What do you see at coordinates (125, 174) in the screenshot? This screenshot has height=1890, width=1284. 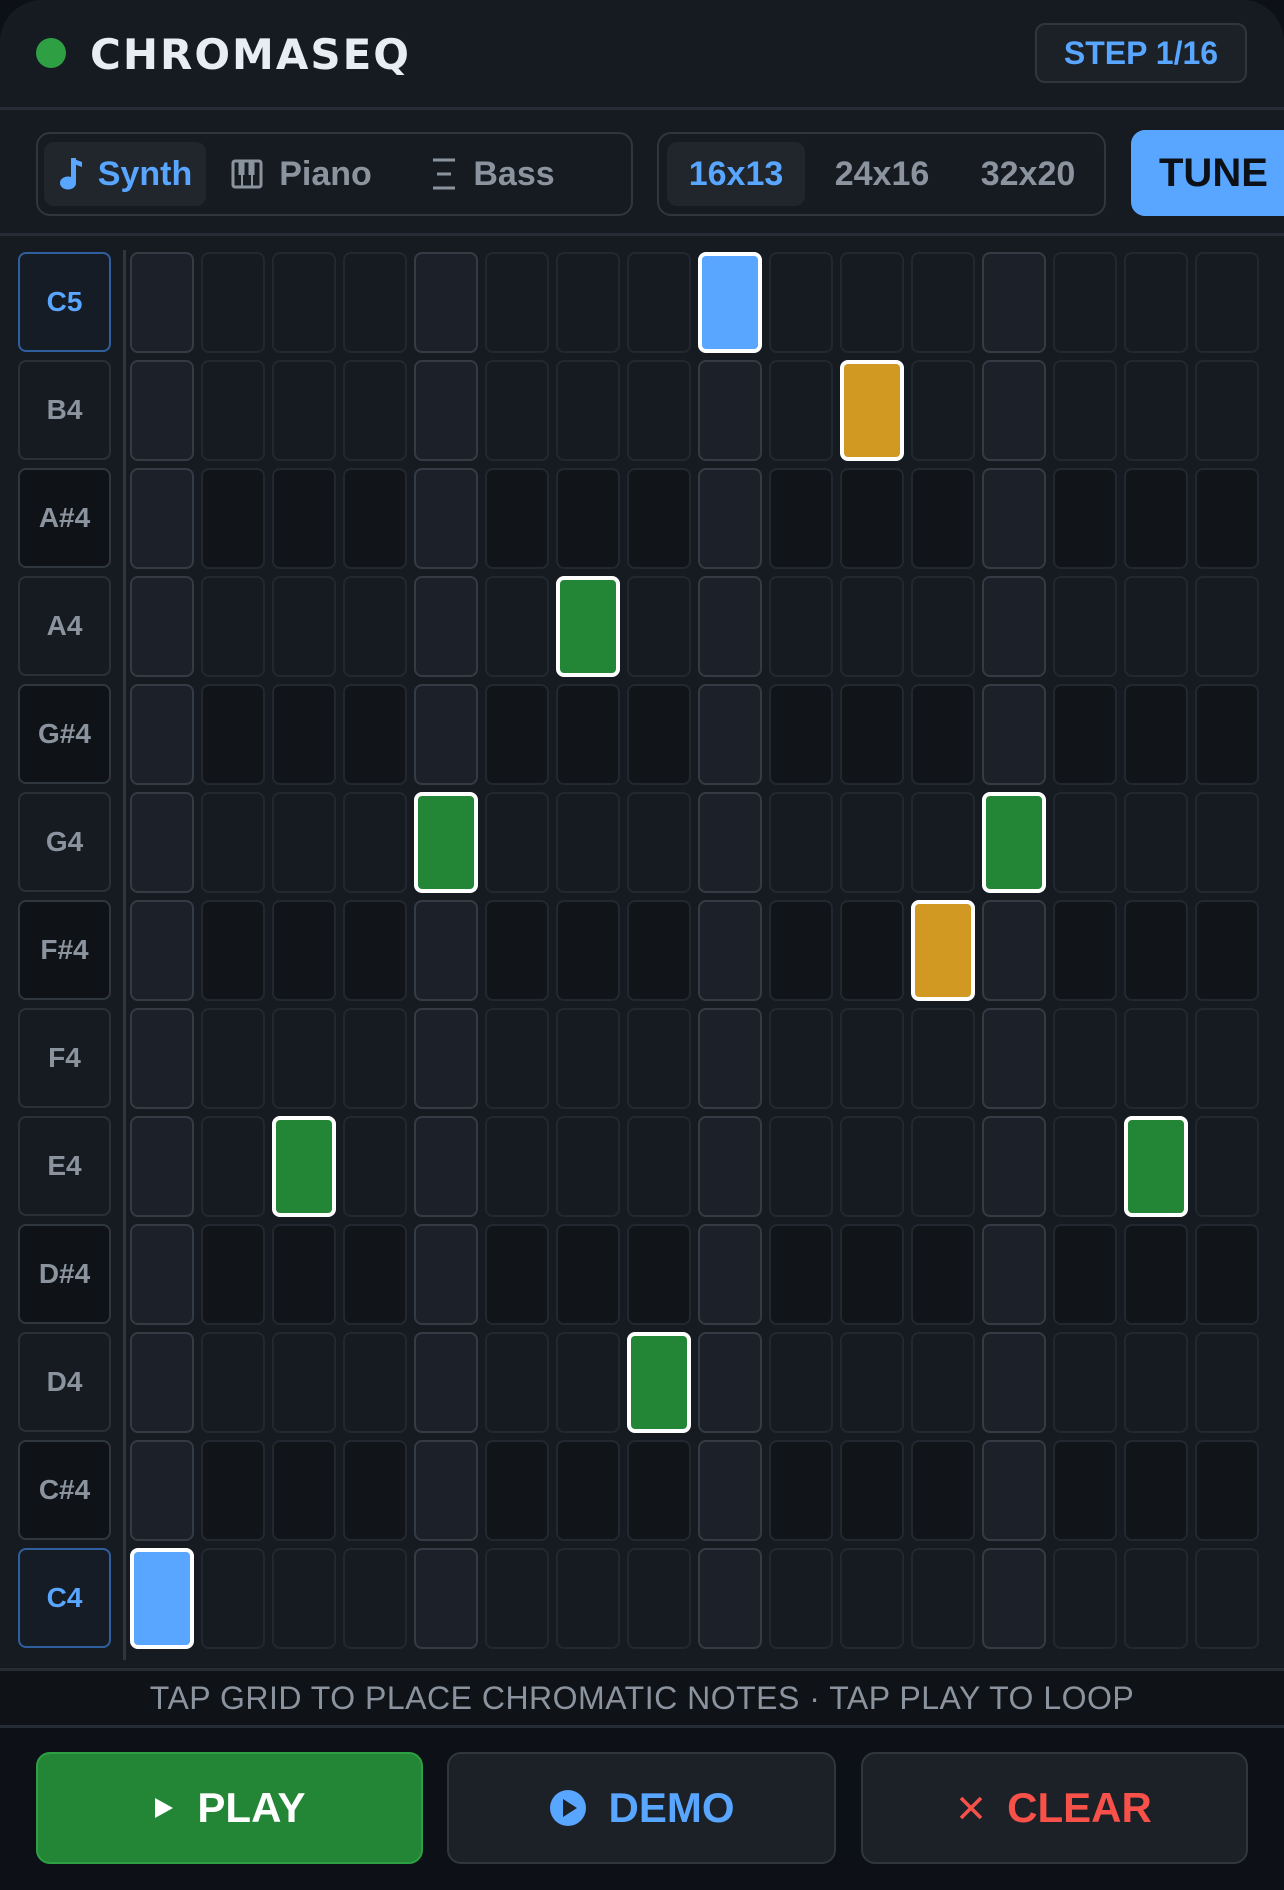 I see `instrument-synth-tab: Synth` at bounding box center [125, 174].